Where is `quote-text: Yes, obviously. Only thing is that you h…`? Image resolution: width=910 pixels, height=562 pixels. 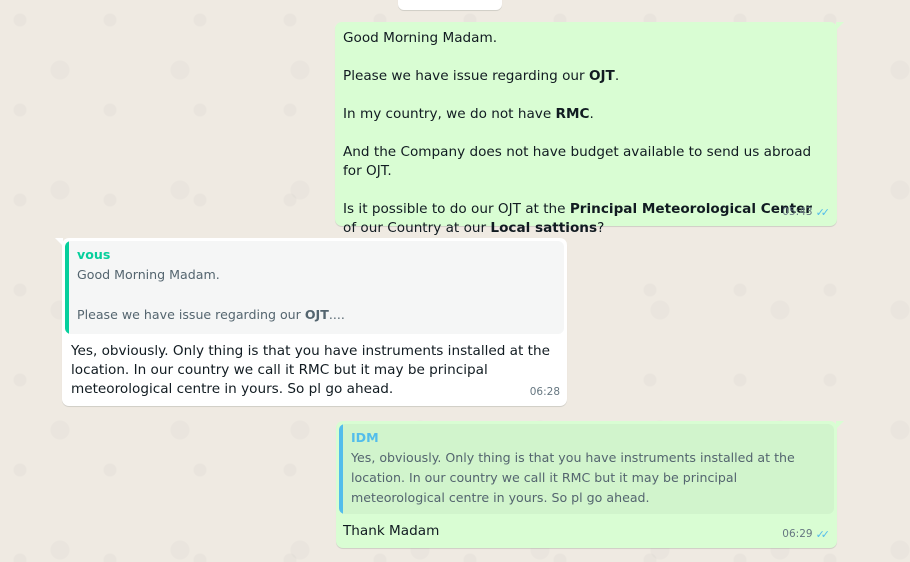
quote-text: Yes, obviously. Only thing is that you h… is located at coordinates (573, 477).